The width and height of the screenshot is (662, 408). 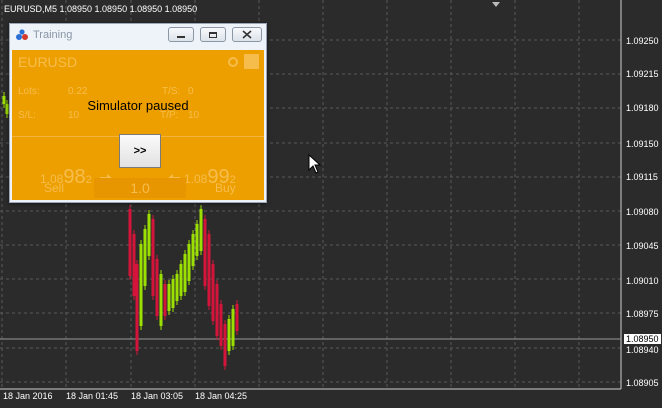 I want to click on price-axis-label: 1.09215, so click(x=642, y=74).